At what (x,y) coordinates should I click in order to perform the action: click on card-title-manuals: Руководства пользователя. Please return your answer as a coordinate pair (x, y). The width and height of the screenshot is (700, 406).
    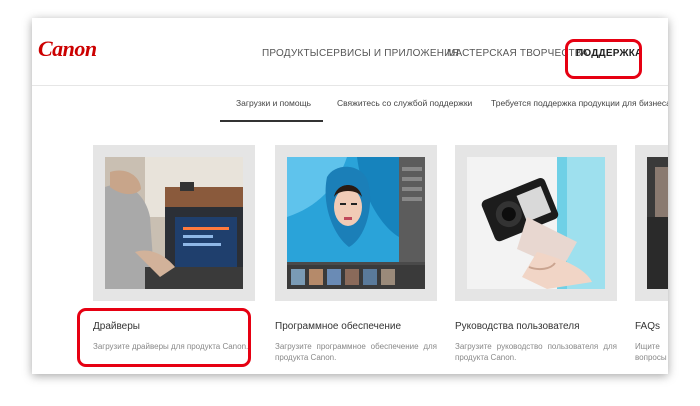
    Looking at the image, I should click on (517, 326).